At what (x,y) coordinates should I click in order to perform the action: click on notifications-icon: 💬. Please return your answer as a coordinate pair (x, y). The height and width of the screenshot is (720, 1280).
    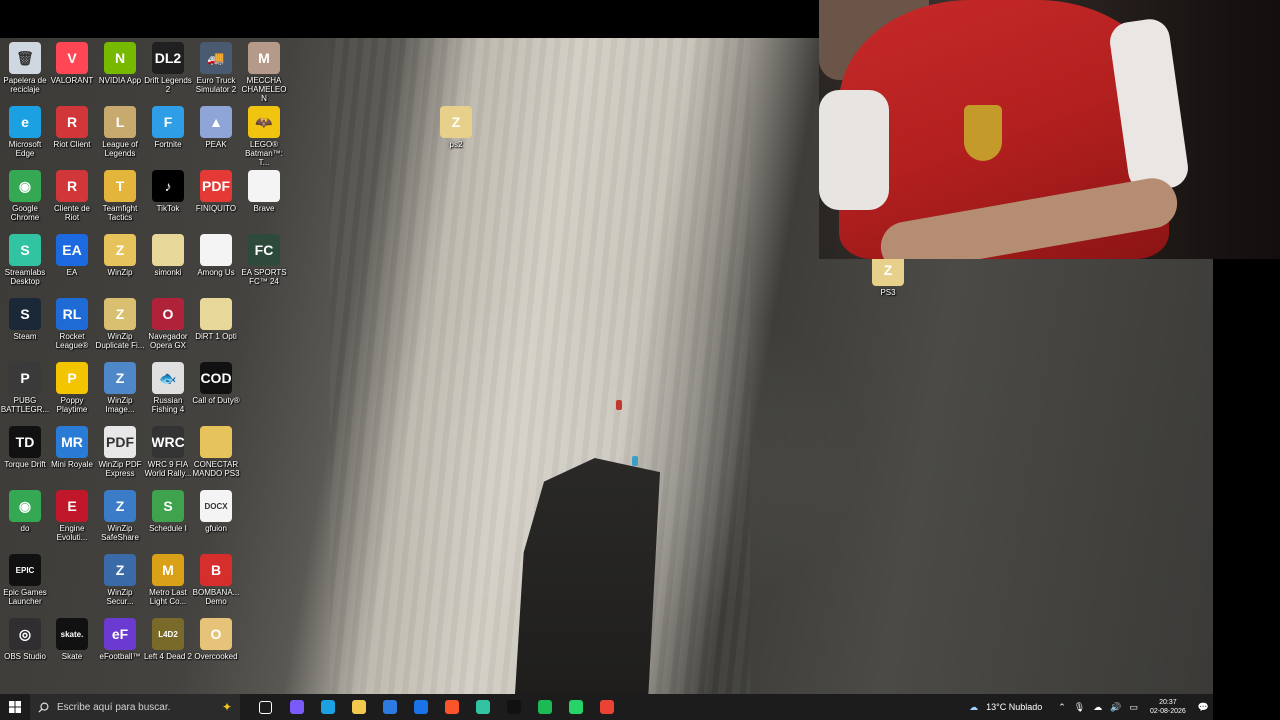
    Looking at the image, I should click on (1203, 707).